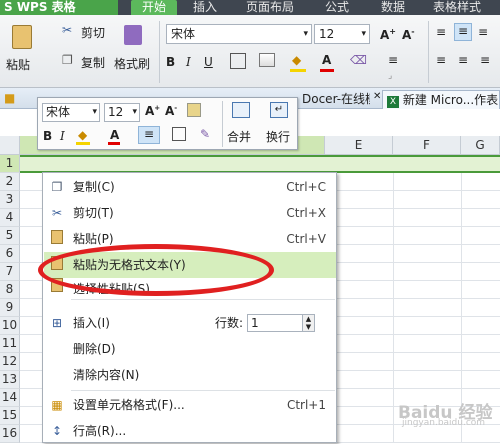  Describe the element at coordinates (238, 61) in the screenshot. I see `border-icon` at that location.